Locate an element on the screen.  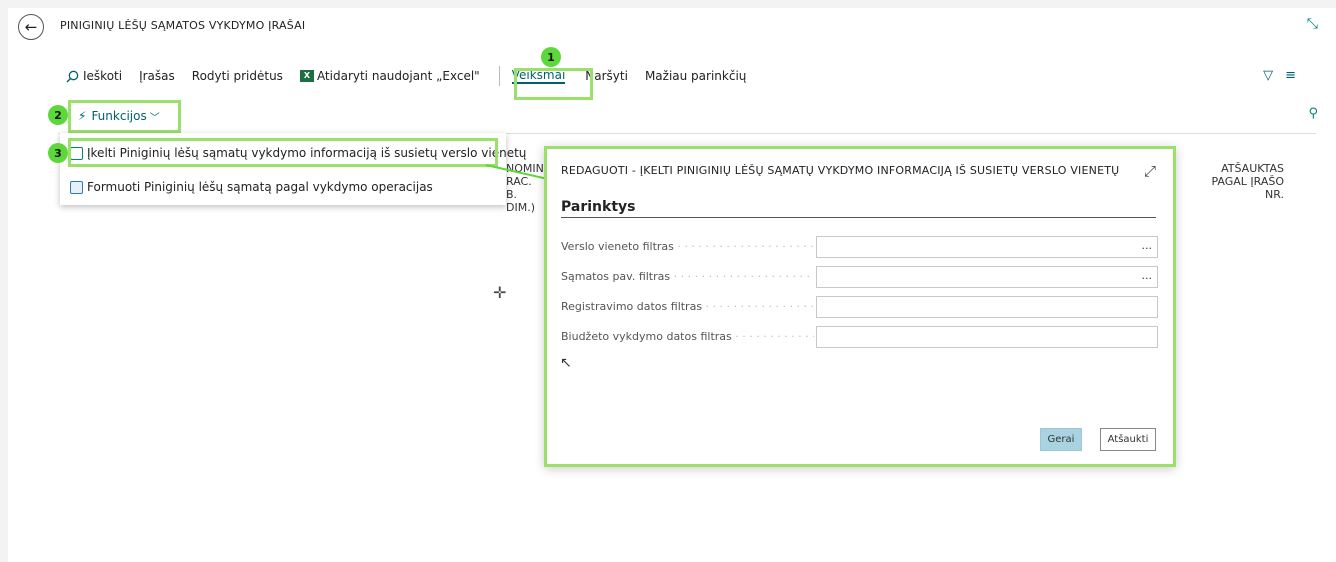
column-header-line: ATŠAUKTAS is located at coordinates (1252, 168).